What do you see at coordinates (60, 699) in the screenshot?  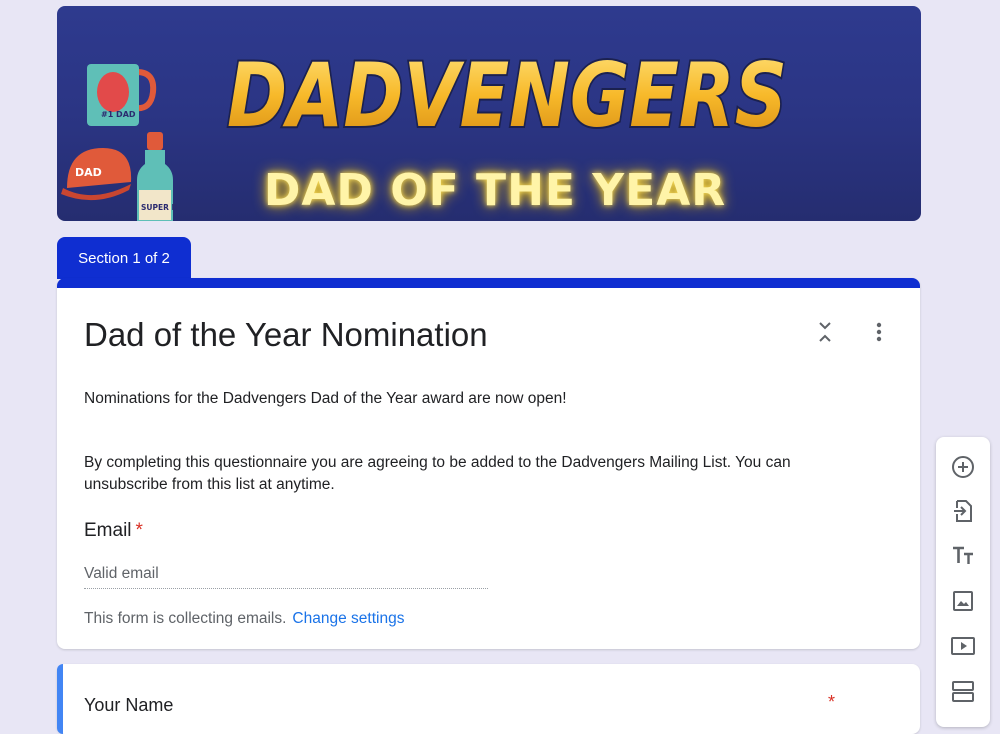 I see `active-question-indicator` at bounding box center [60, 699].